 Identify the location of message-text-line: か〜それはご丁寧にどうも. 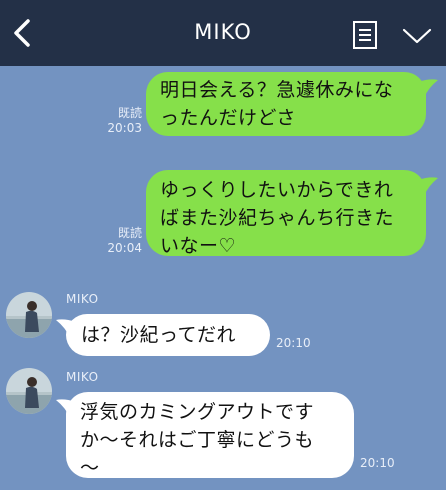
(197, 440).